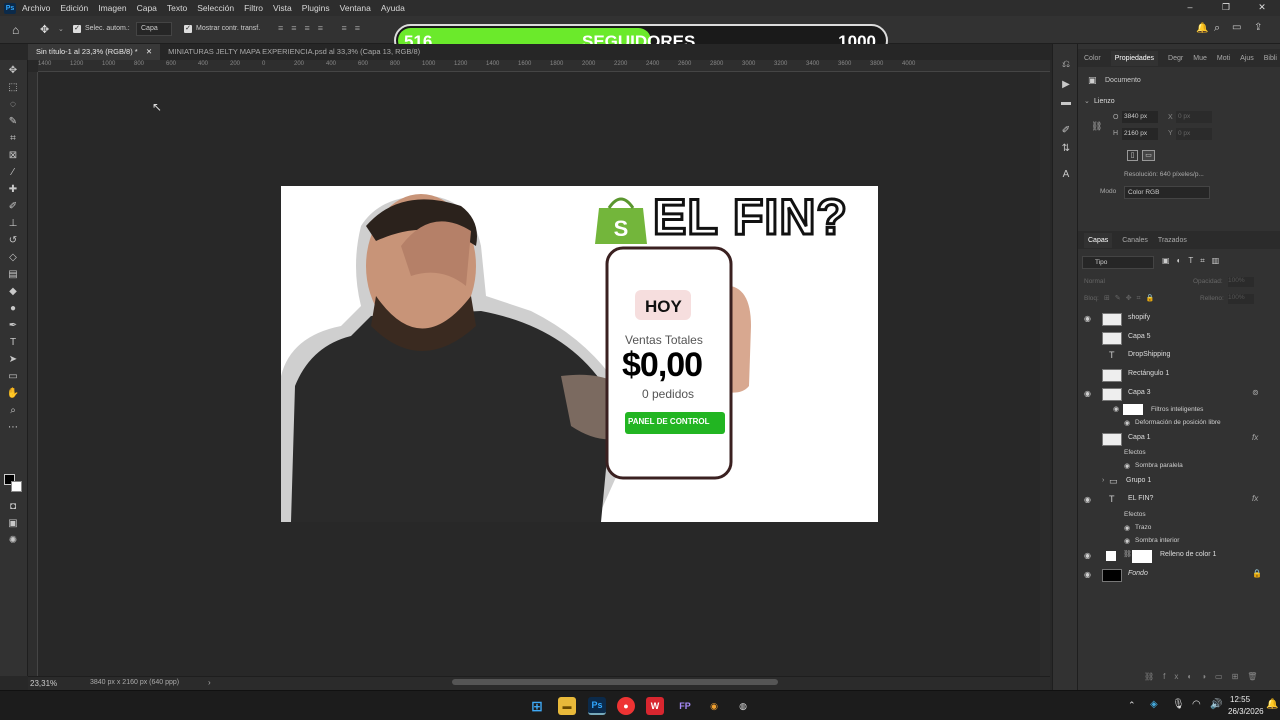  I want to click on clock-time: 12:55, so click(1240, 699).